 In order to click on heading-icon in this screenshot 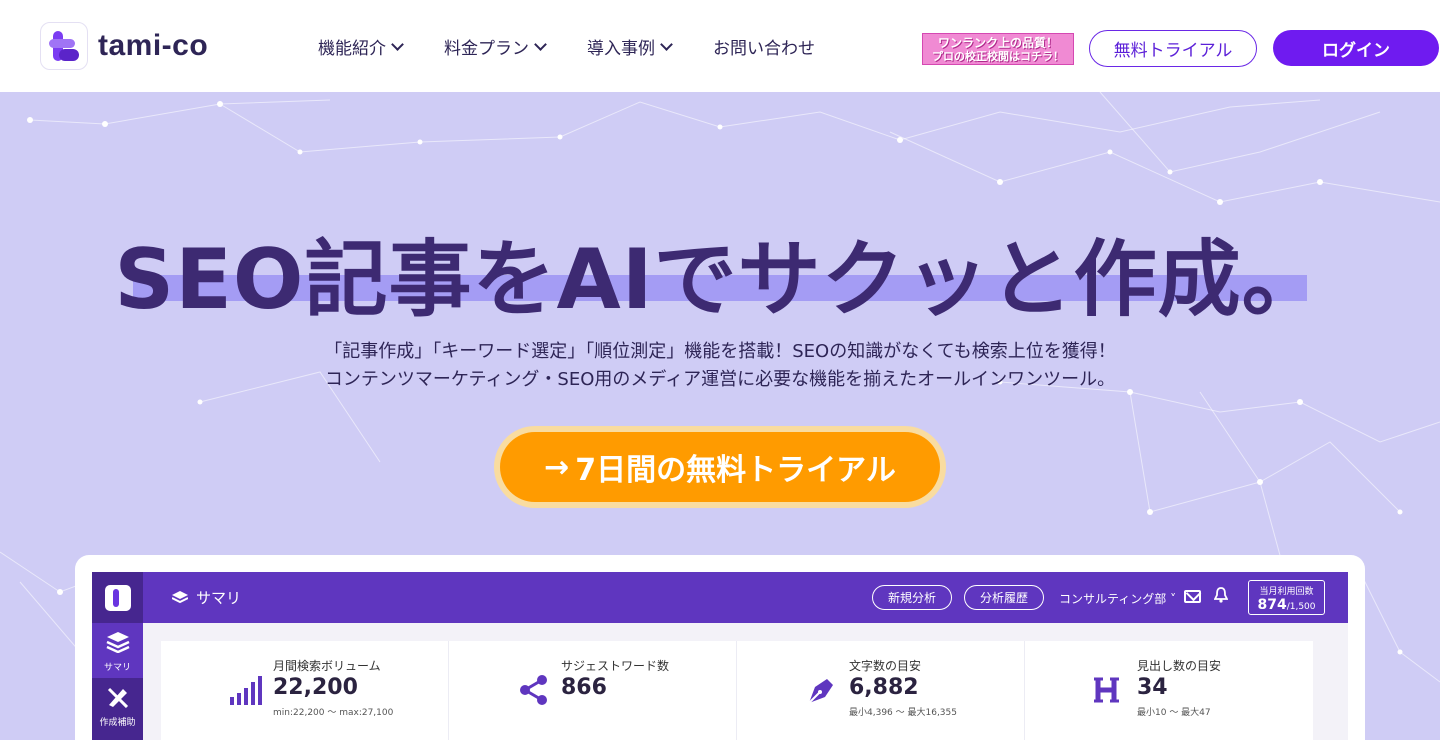, I will do `click(1106, 690)`.